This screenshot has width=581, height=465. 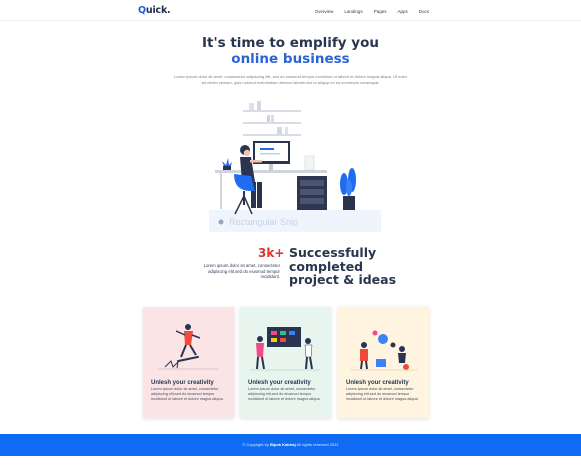 I want to click on stat-headline: Successfully completed project & ideas, so click(x=342, y=266).